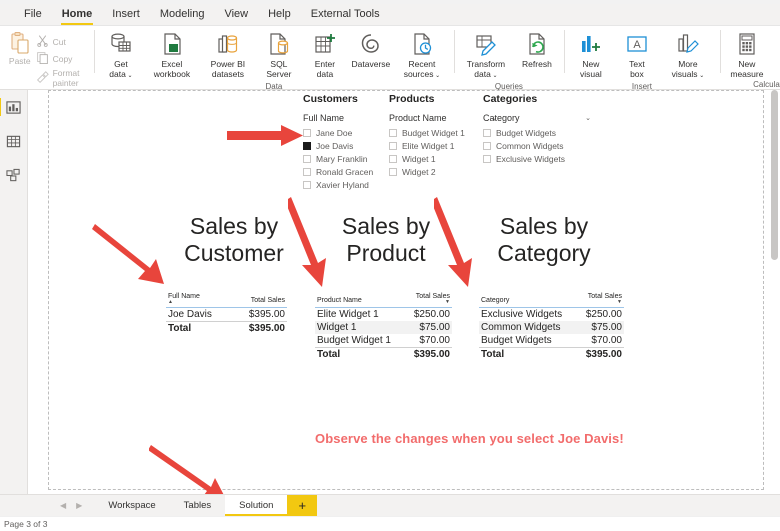 The width and height of the screenshot is (780, 531). What do you see at coordinates (236, 15) in the screenshot?
I see `menu-item-view: View` at bounding box center [236, 15].